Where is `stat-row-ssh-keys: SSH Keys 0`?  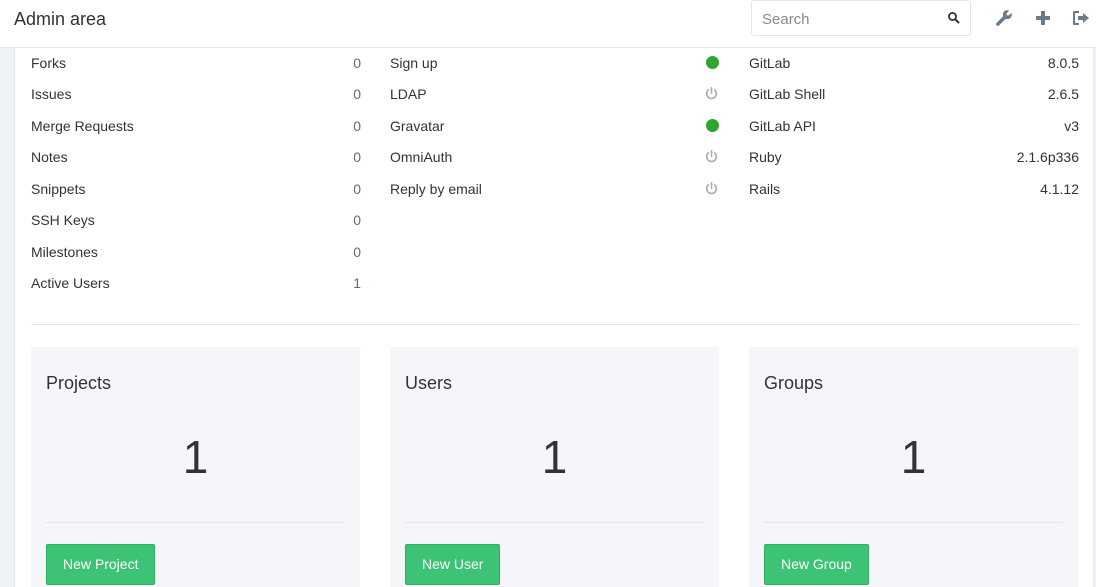
stat-row-ssh-keys: SSH Keys 0 is located at coordinates (196, 220).